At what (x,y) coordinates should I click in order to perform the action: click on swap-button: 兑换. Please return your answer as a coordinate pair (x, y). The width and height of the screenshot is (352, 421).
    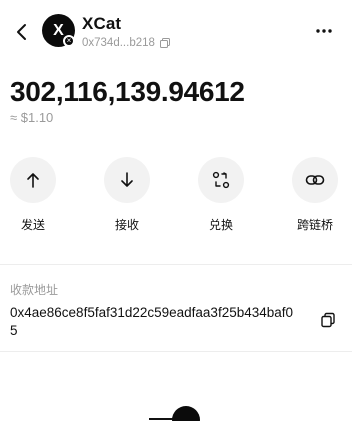
    Looking at the image, I should click on (221, 195).